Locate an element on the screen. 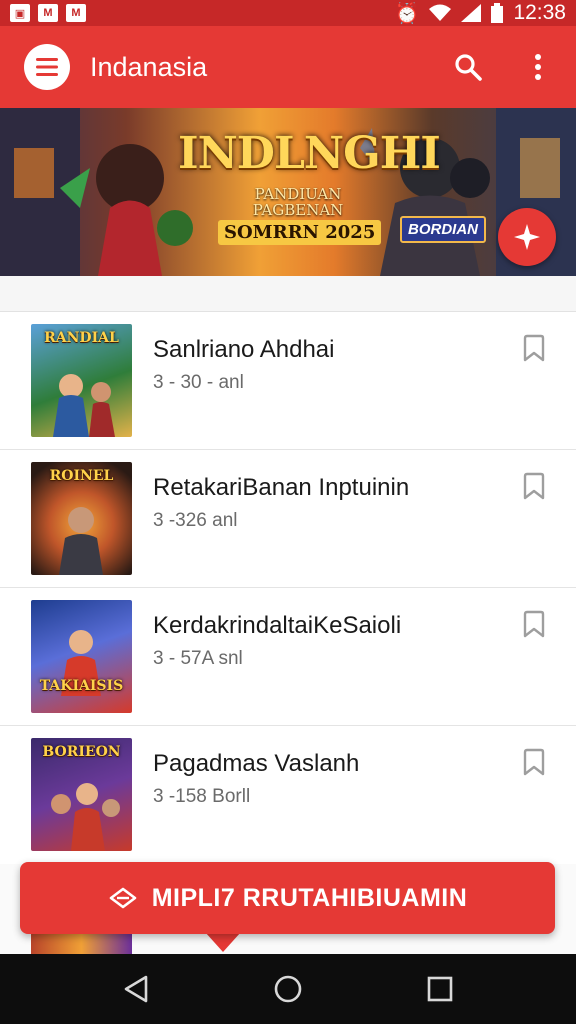 This screenshot has width=576, height=1024. banner-title: INDLNGHI is located at coordinates (309, 153).